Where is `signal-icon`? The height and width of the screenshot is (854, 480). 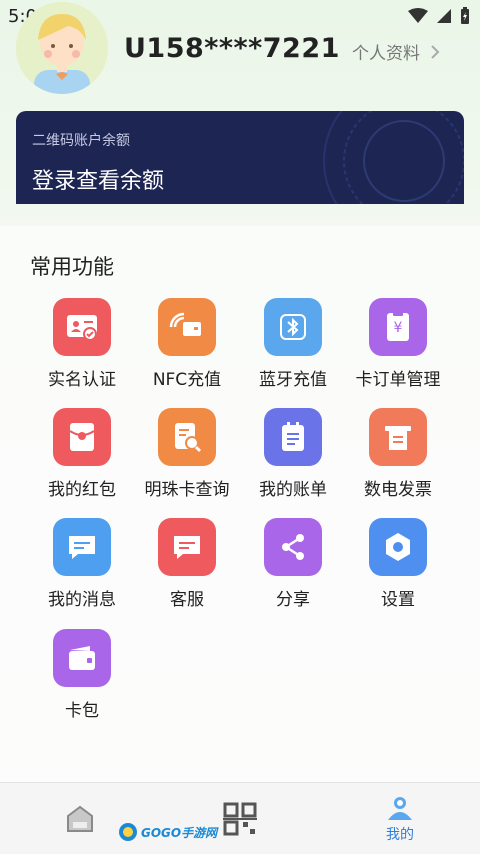
signal-icon is located at coordinates (444, 16).